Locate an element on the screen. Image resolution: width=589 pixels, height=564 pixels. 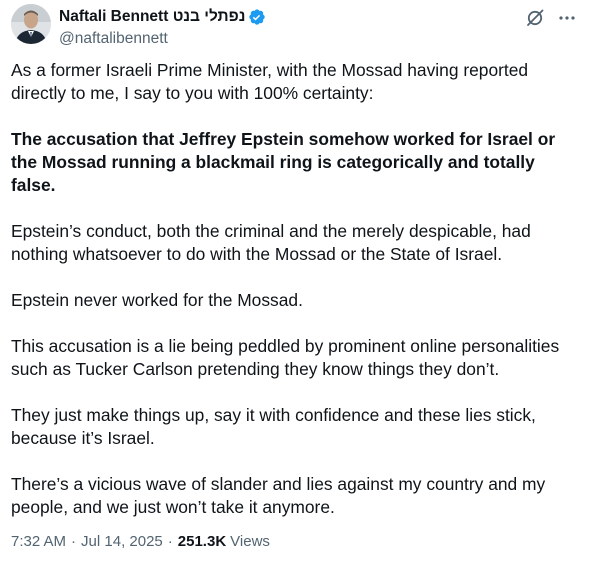
name-row: Naftali Bennett נפתלי בנט is located at coordinates (162, 17).